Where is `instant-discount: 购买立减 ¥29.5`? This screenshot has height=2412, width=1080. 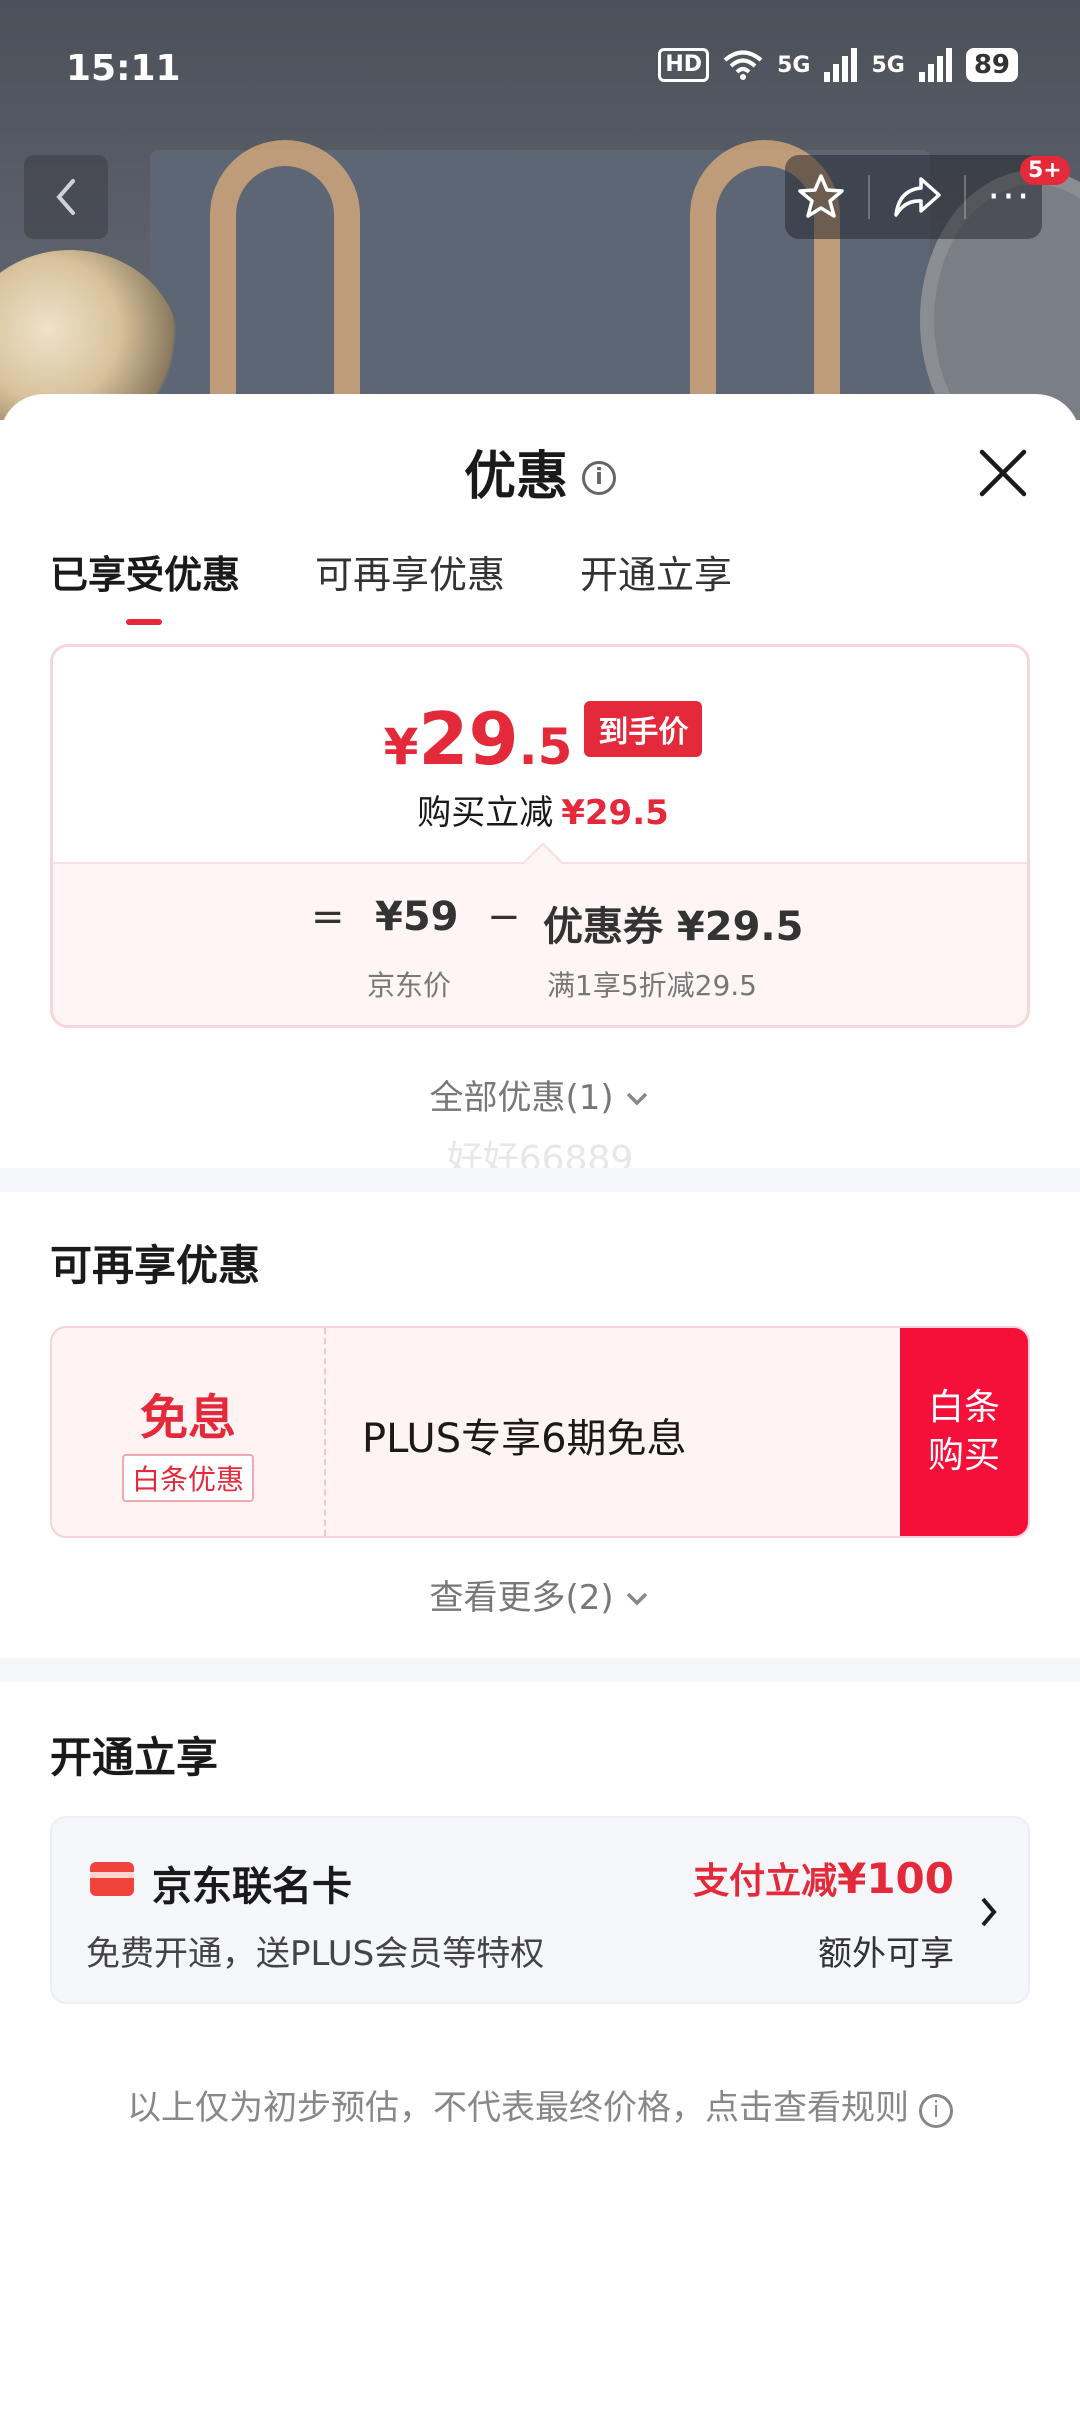
instant-discount: 购买立减 ¥29.5 is located at coordinates (540, 809).